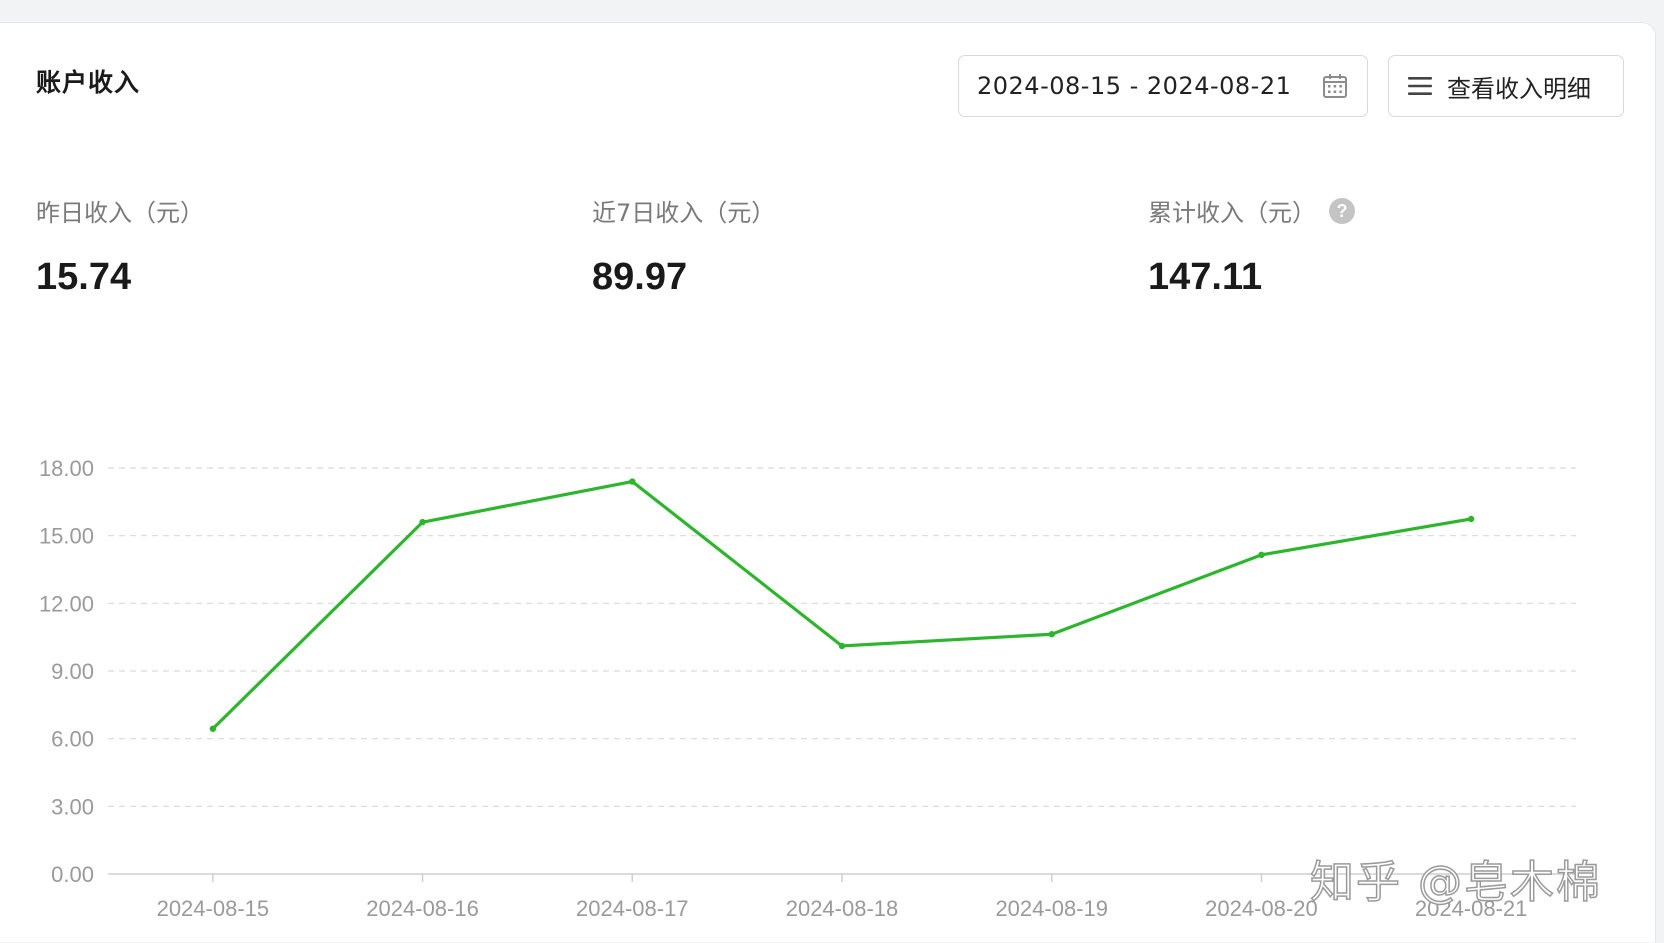 This screenshot has width=1664, height=943. I want to click on stat-yesterday: 昨日收入（元） 15.74, so click(120, 246).